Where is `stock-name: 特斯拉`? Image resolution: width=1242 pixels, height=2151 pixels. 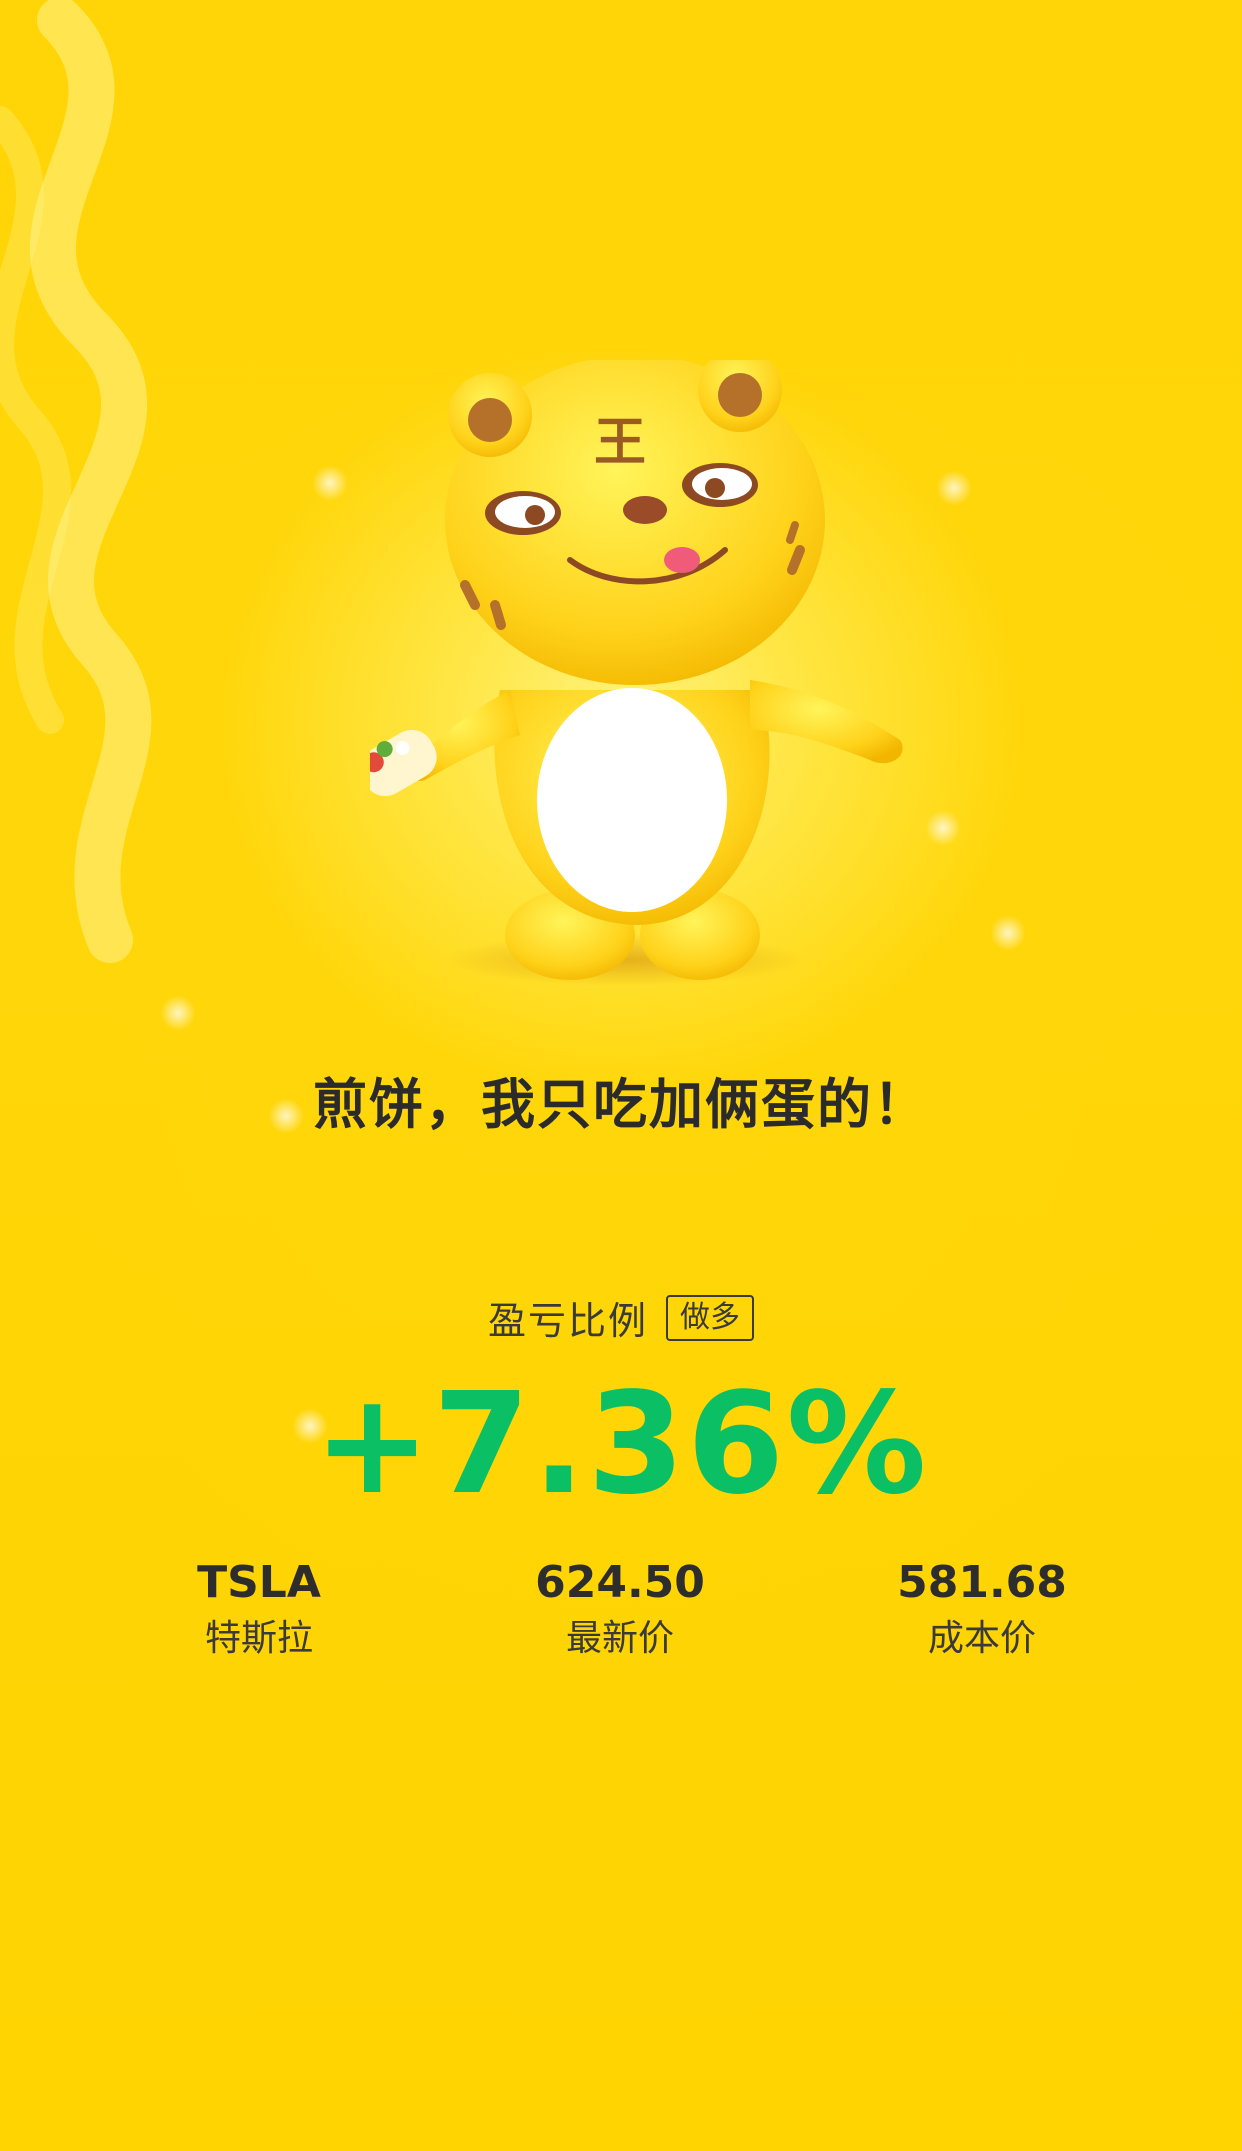 stock-name: 特斯拉 is located at coordinates (258, 1638).